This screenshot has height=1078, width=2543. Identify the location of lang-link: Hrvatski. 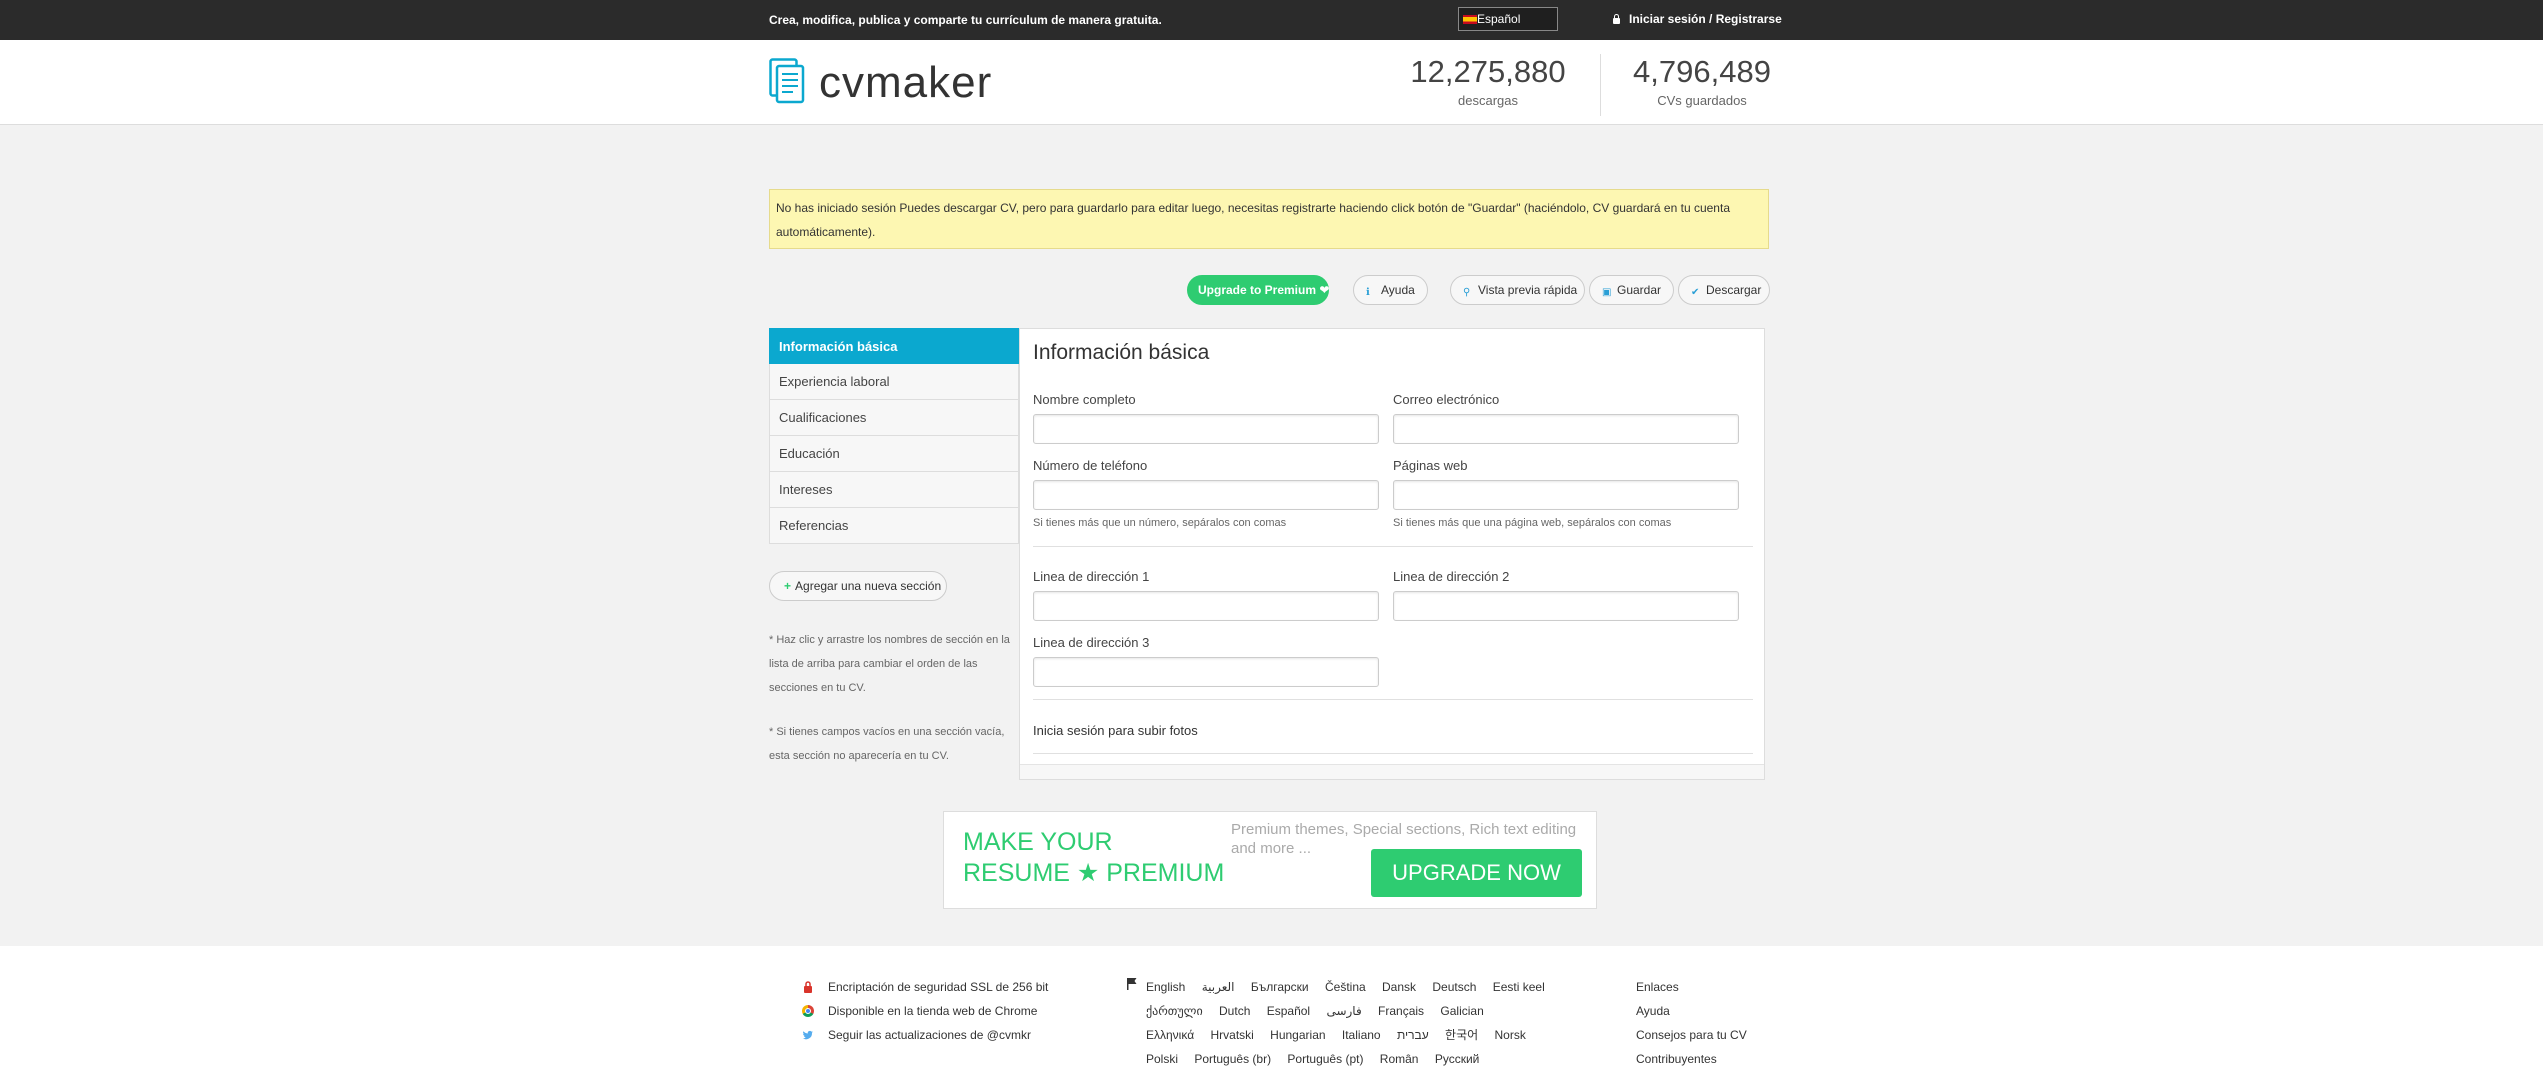
(1231, 1035).